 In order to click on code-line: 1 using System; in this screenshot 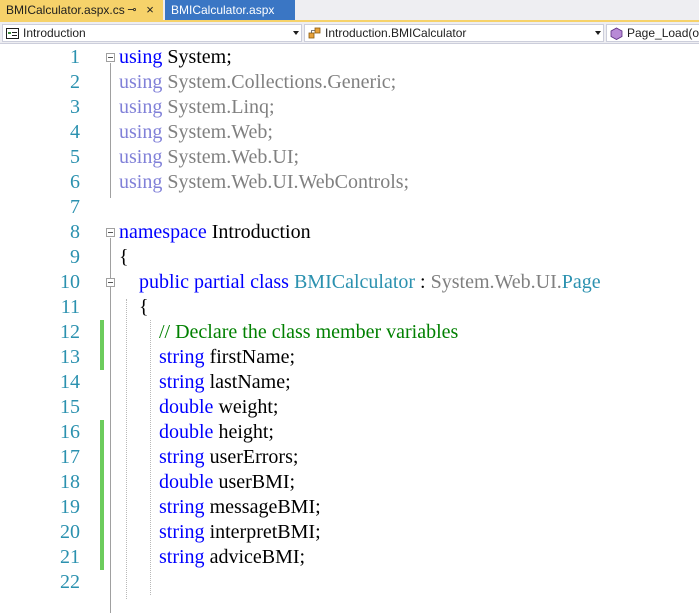, I will do `click(349, 57)`.